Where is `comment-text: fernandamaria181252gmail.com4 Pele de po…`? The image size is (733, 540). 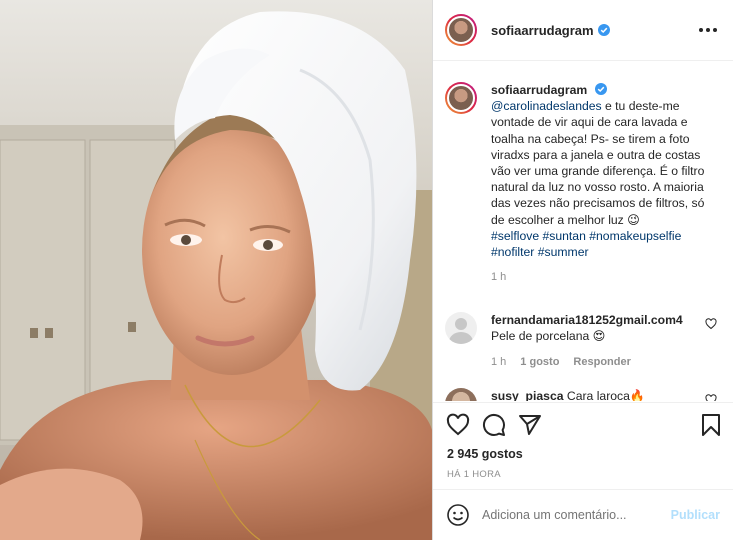
comment-text: fernandamaria181252gmail.com4 Pele de po… is located at coordinates (591, 328).